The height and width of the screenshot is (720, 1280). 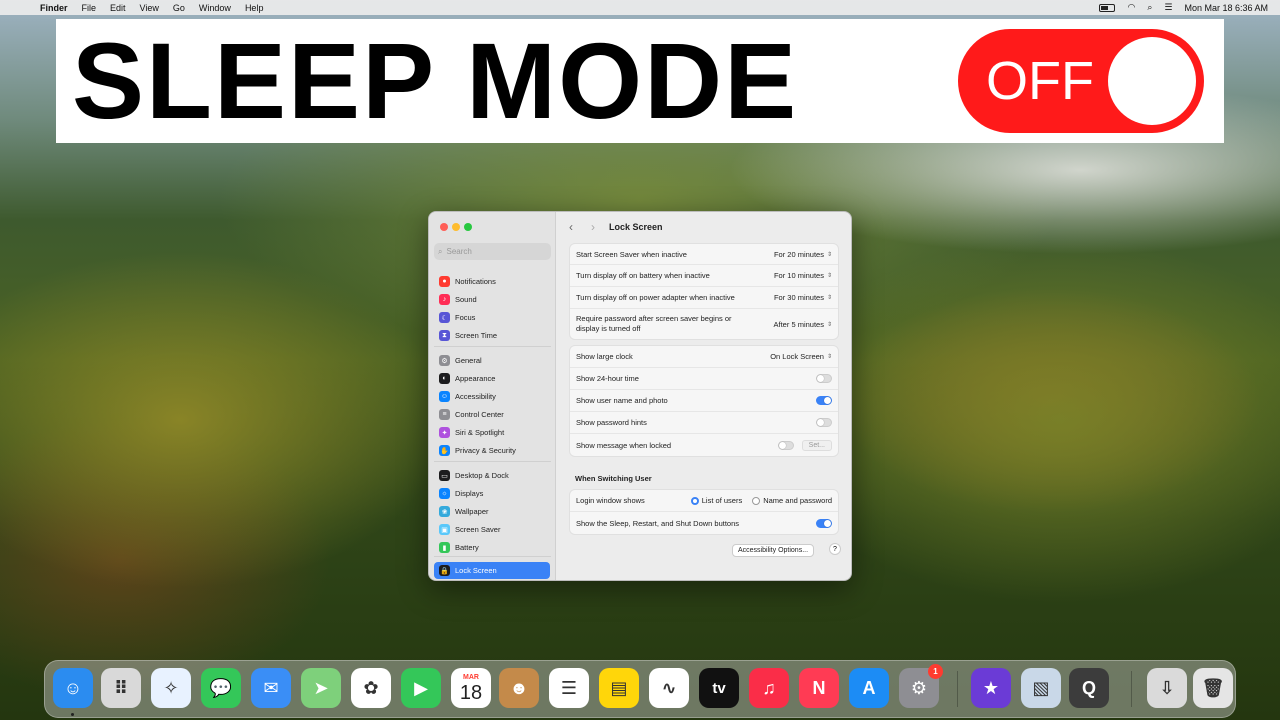 I want to click on password-hints-toggle, so click(x=824, y=422).